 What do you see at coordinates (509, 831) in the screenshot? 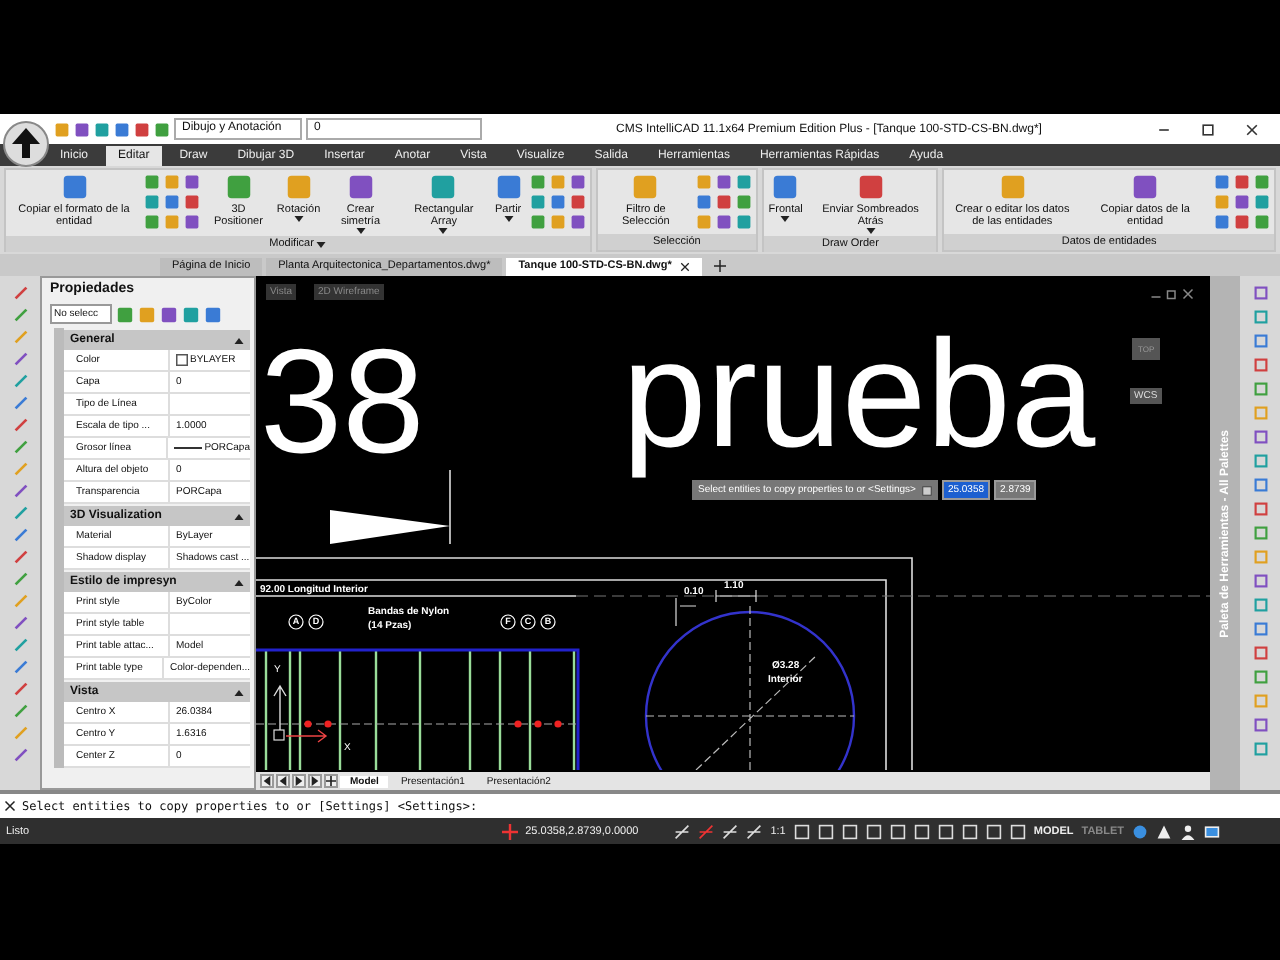
I see `crosshair-icon` at bounding box center [509, 831].